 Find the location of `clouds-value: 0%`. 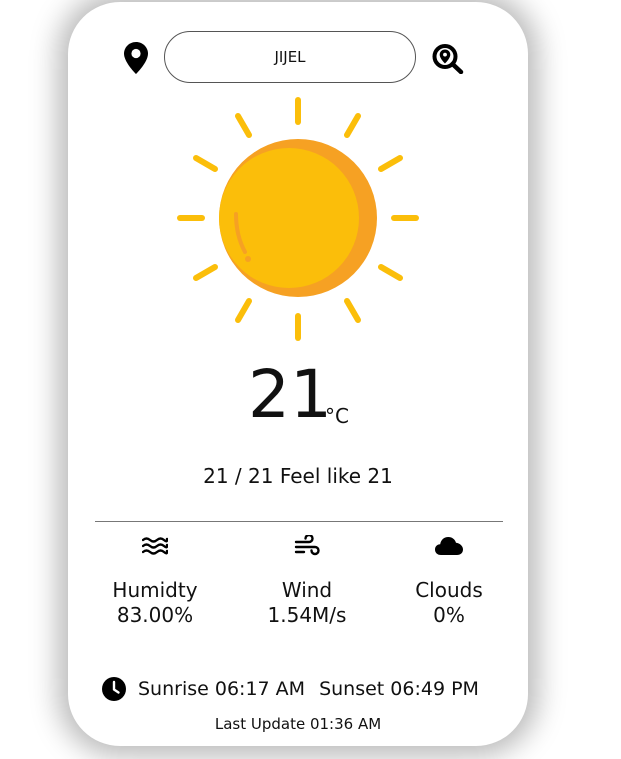

clouds-value: 0% is located at coordinates (449, 615).